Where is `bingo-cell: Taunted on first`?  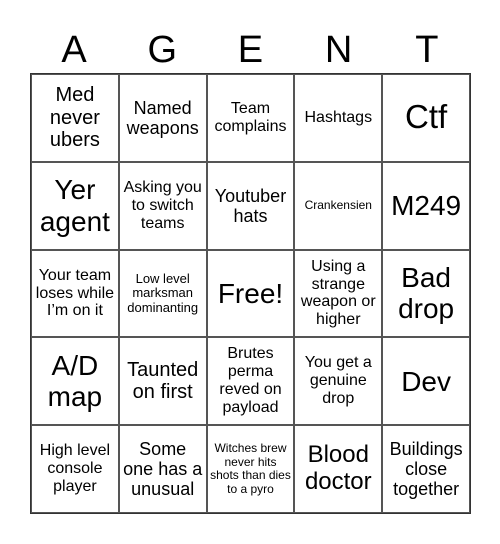
bingo-cell: Taunted on first is located at coordinates (162, 381).